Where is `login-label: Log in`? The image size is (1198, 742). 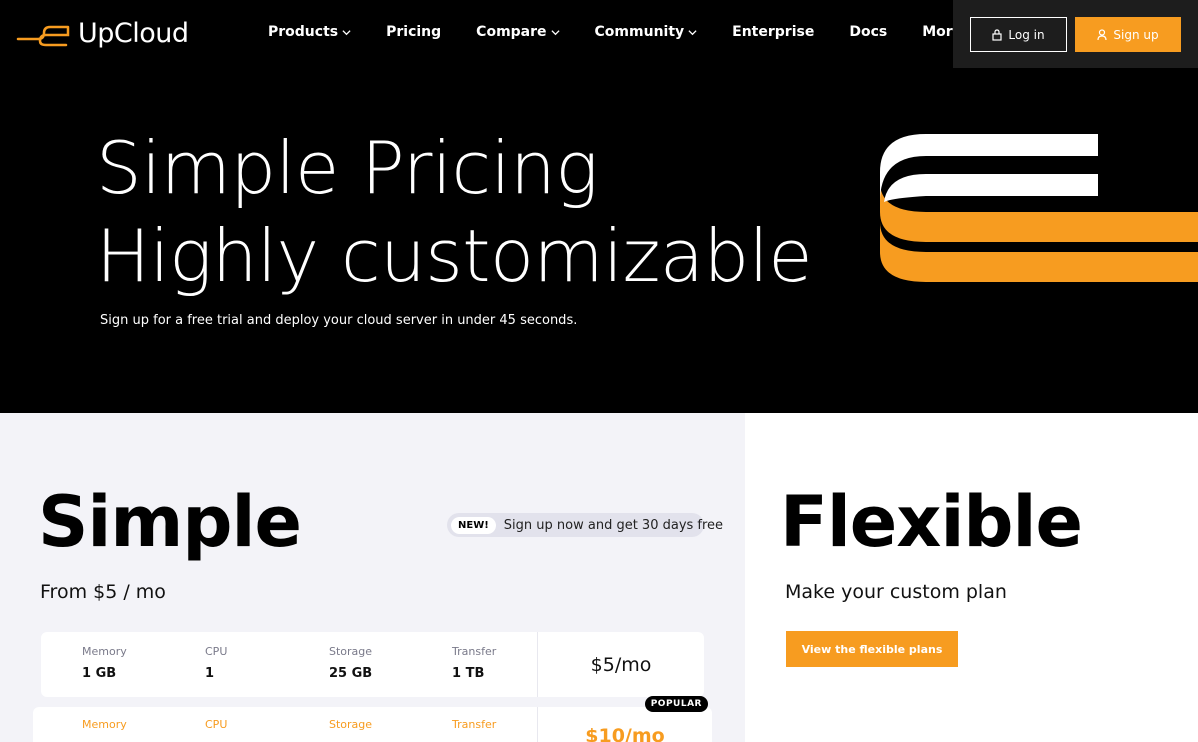 login-label: Log in is located at coordinates (1026, 34).